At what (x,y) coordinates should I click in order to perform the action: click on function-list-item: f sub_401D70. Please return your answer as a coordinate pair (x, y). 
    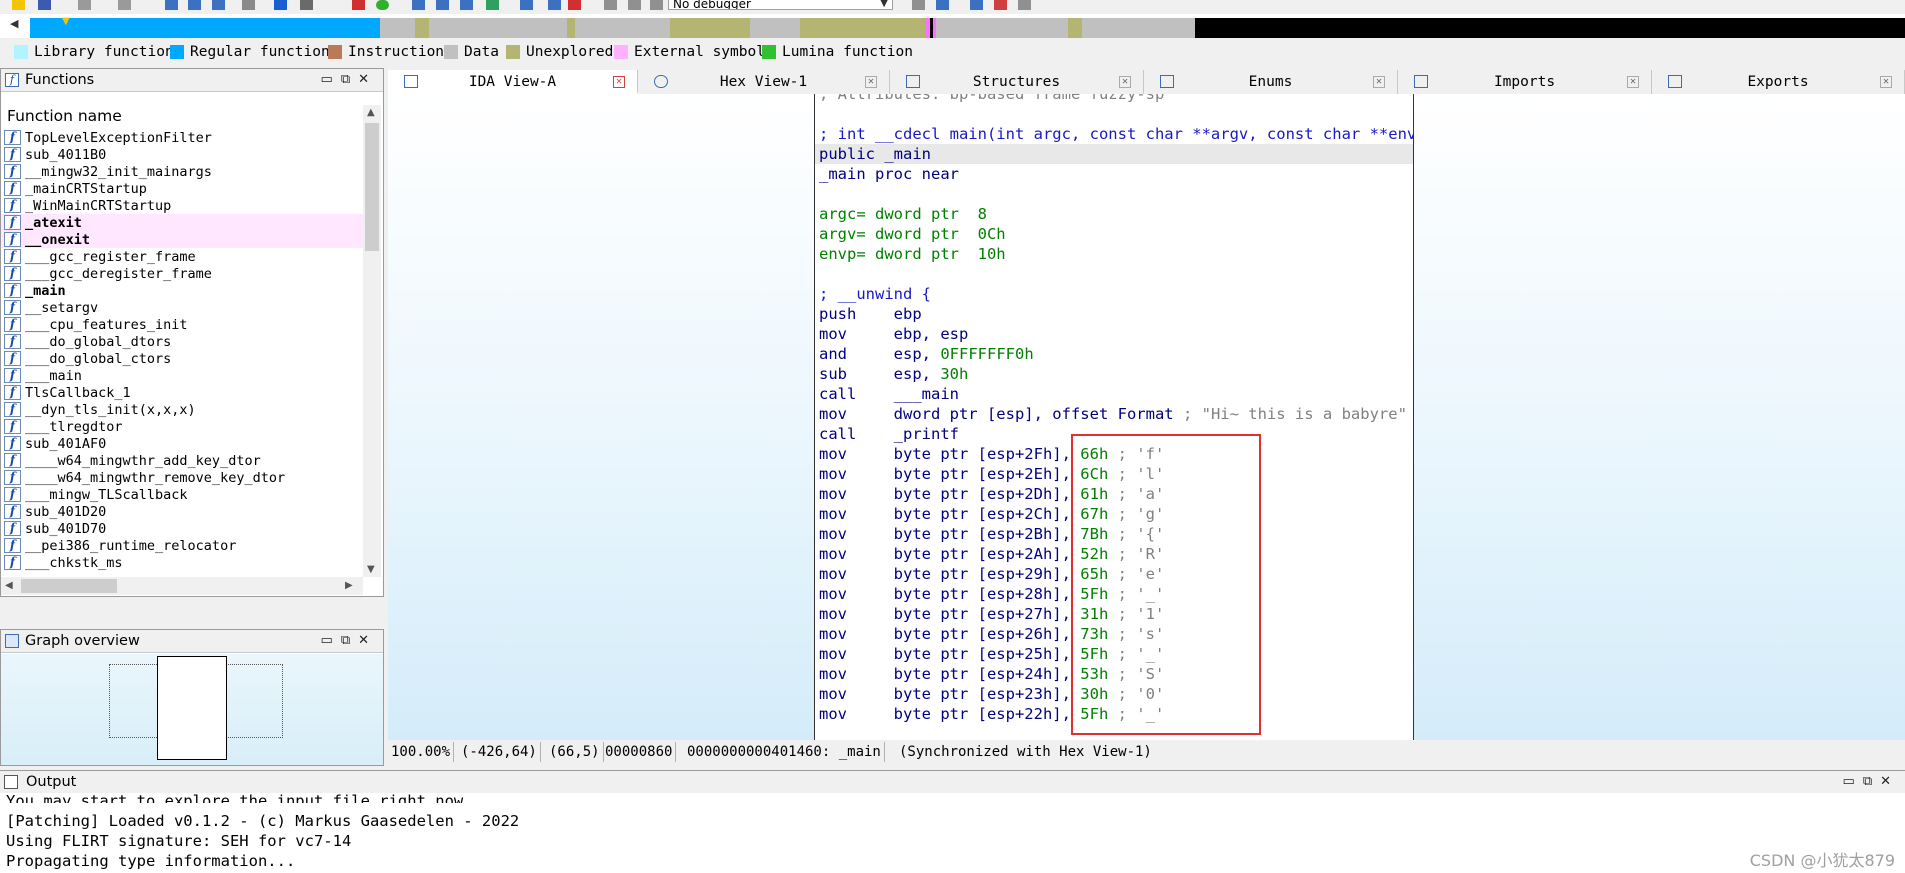
    Looking at the image, I should click on (182, 528).